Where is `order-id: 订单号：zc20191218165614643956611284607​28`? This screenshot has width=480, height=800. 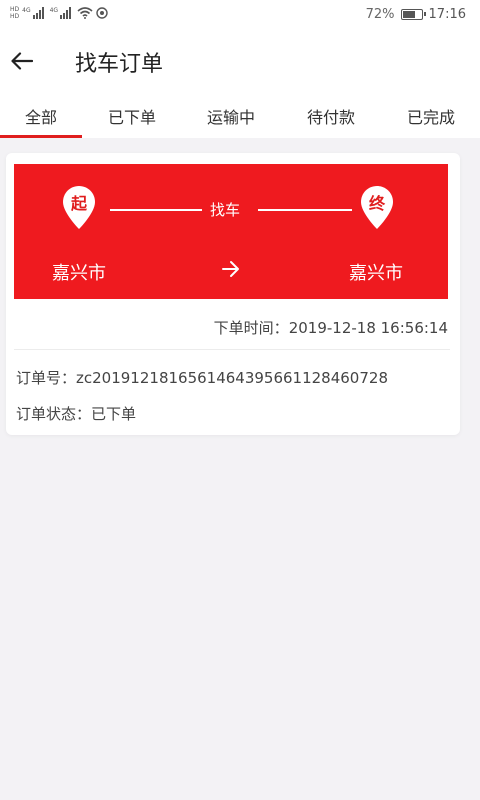 order-id: 订单号：zc20191218165614643956611284607​28 is located at coordinates (202, 377).